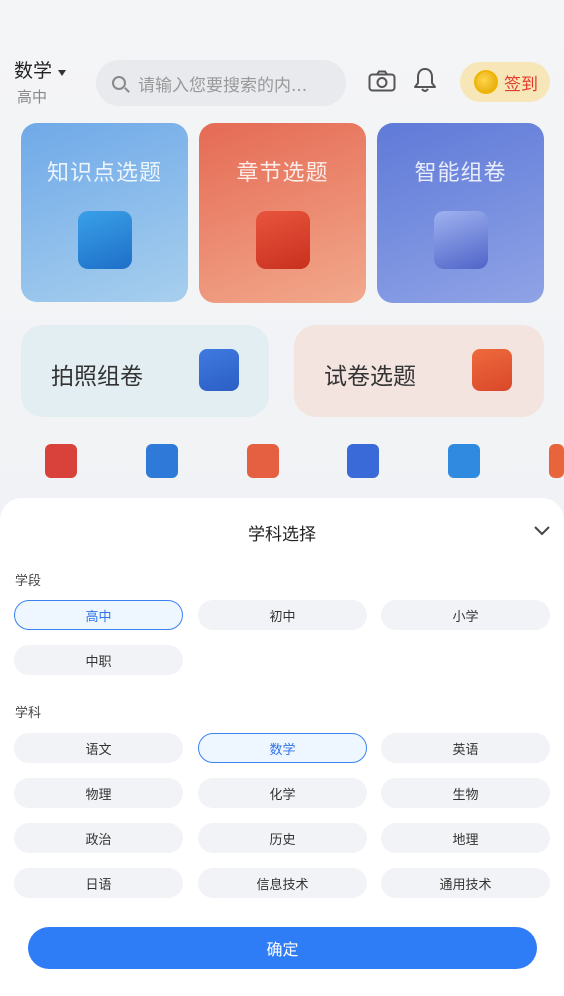 The image size is (564, 996). I want to click on stage-chip: 高中, so click(98, 615).